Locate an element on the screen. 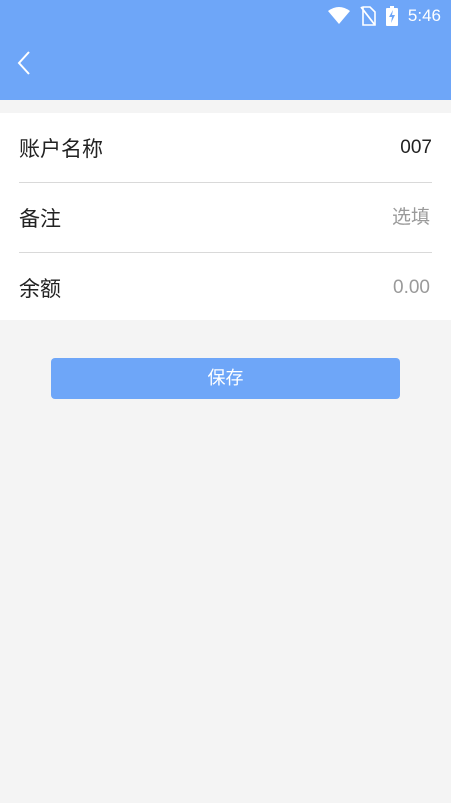  account-name-label: 账户名称 is located at coordinates (61, 148).